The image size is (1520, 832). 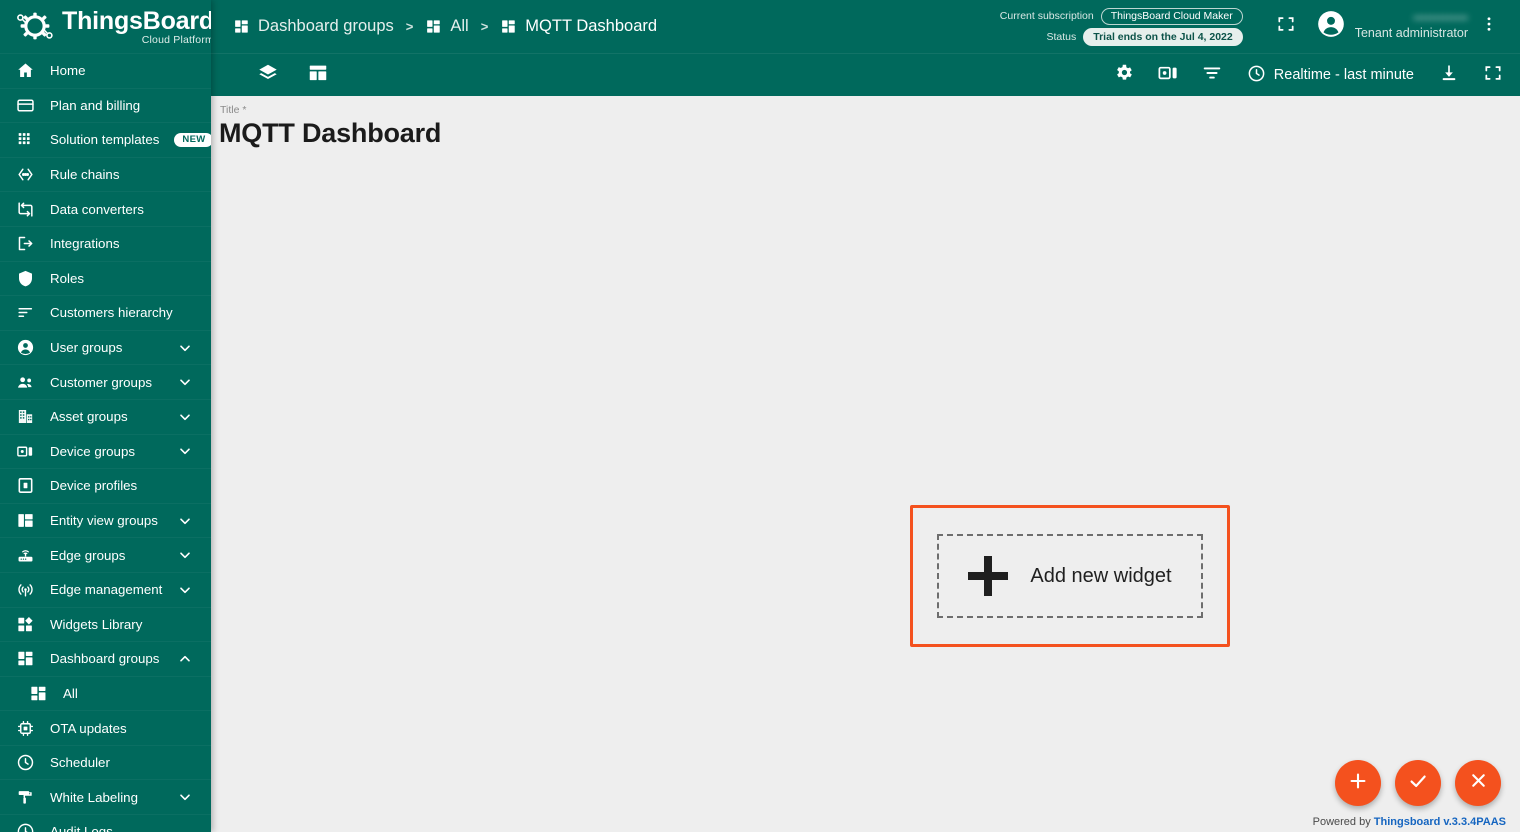 I want to click on sidebar-item-customer-groups: Customer groups, so click(x=105, y=381).